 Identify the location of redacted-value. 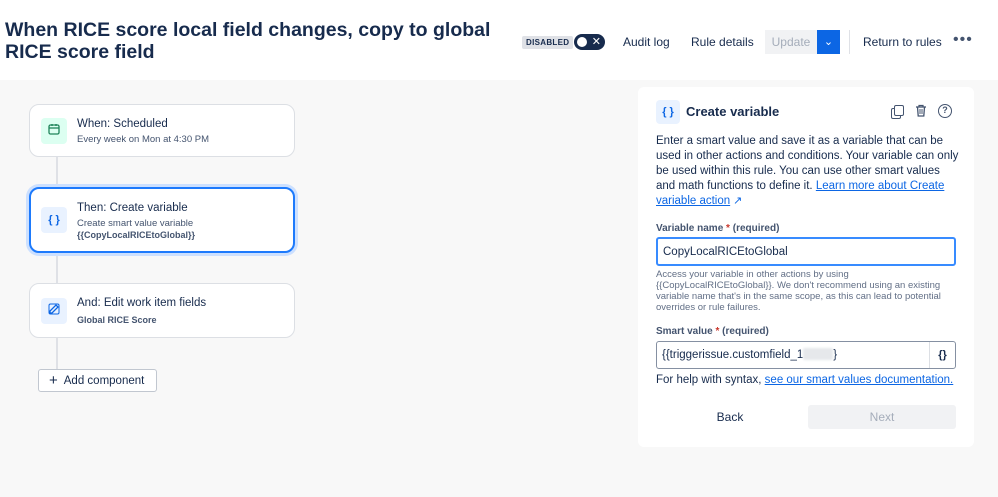
(818, 354).